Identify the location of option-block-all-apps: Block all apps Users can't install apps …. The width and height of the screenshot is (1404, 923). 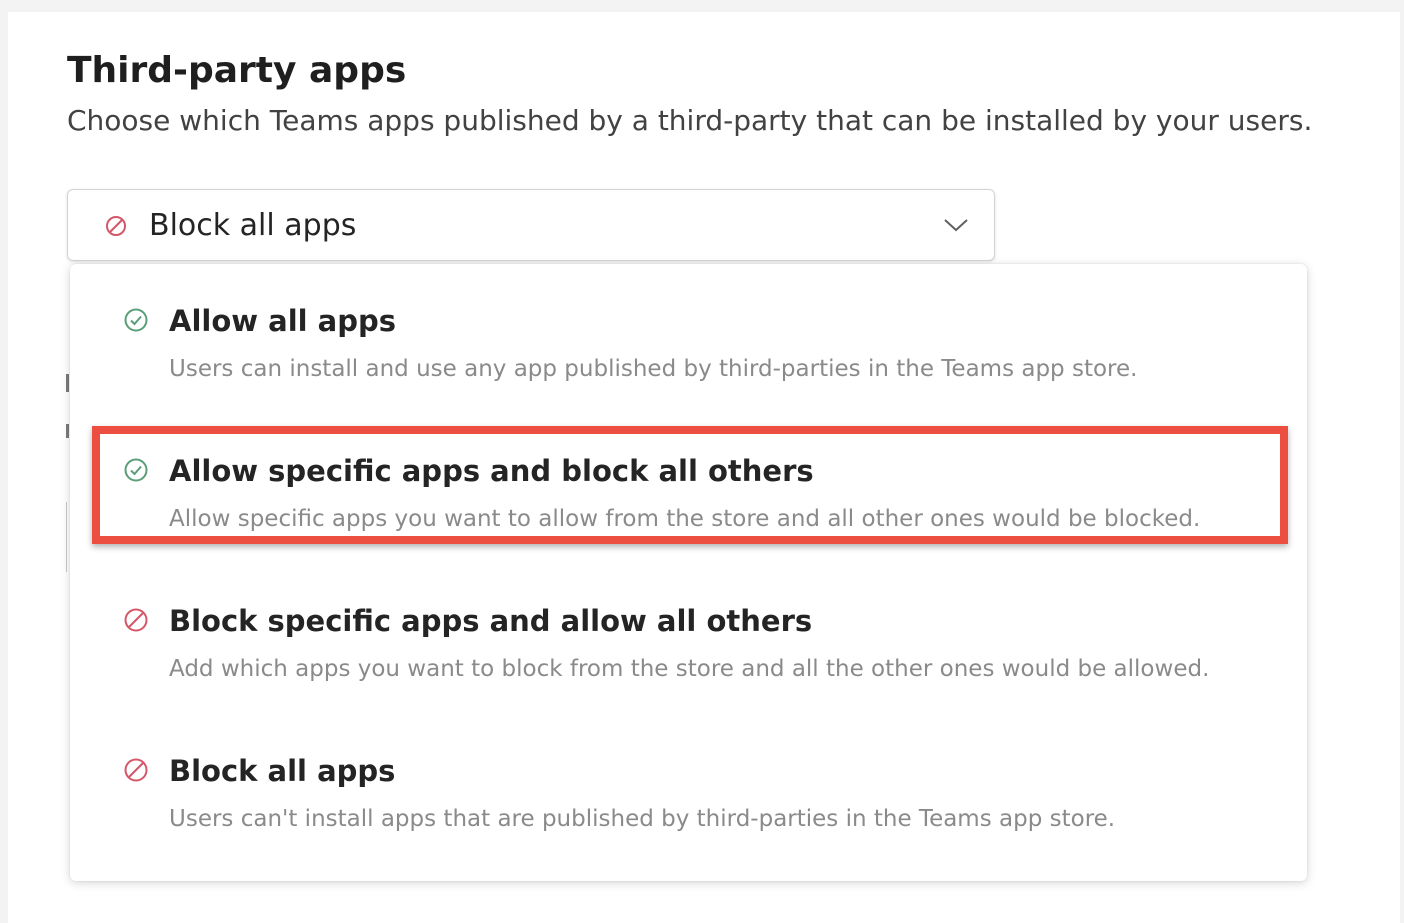
(688, 789).